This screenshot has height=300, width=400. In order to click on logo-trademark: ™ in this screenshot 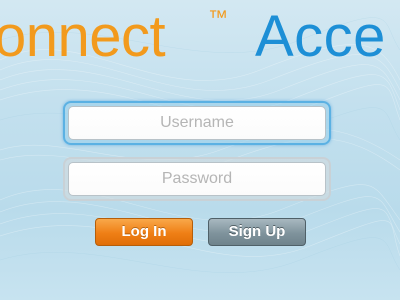, I will do `click(218, 18)`.